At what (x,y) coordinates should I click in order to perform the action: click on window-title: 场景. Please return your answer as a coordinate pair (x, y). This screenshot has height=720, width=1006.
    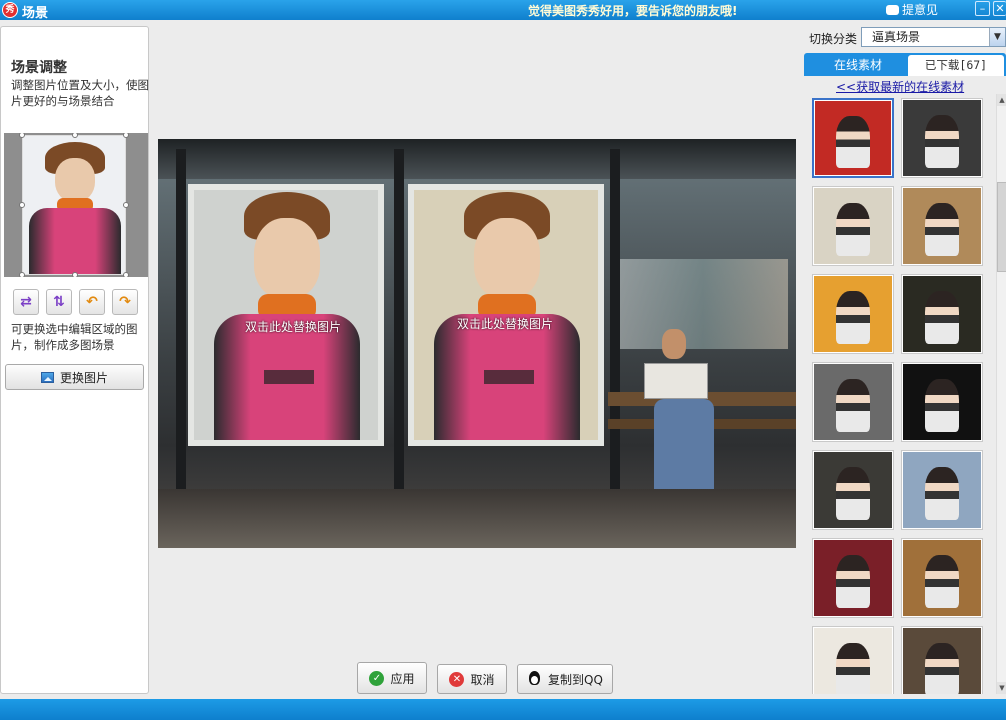
    Looking at the image, I should click on (35, 13).